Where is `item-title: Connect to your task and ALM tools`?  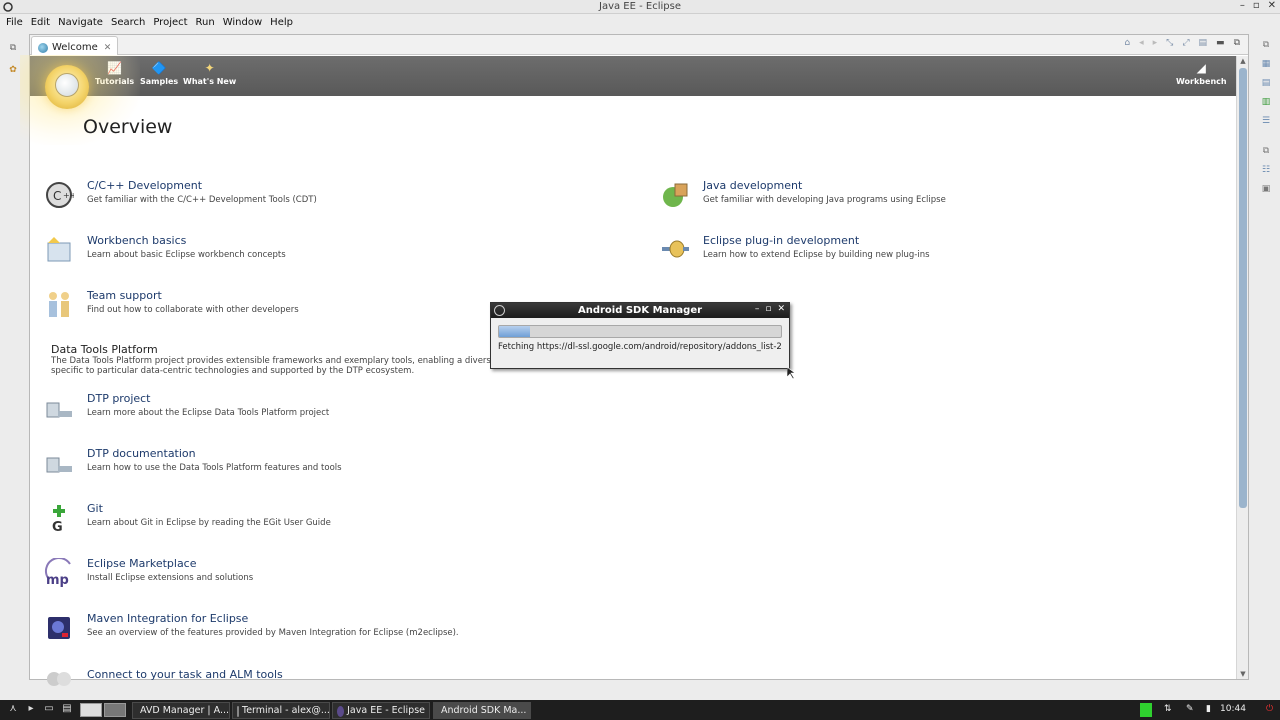 item-title: Connect to your task and ALM tools is located at coordinates (185, 674).